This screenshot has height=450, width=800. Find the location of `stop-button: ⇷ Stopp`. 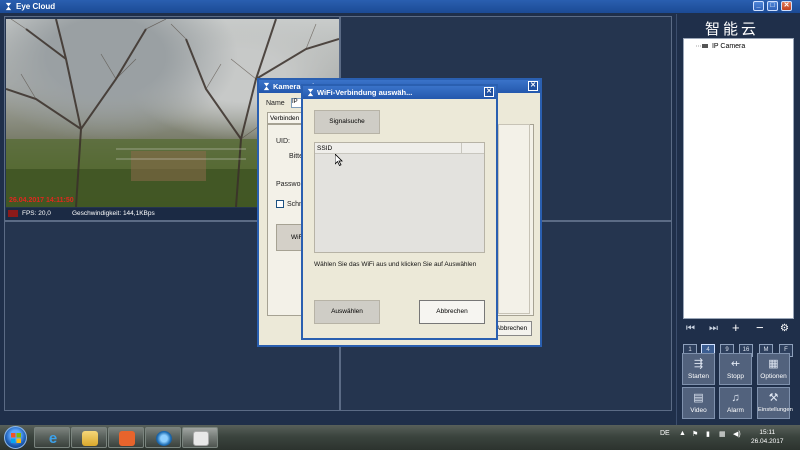

stop-button: ⇷ Stopp is located at coordinates (735, 369).